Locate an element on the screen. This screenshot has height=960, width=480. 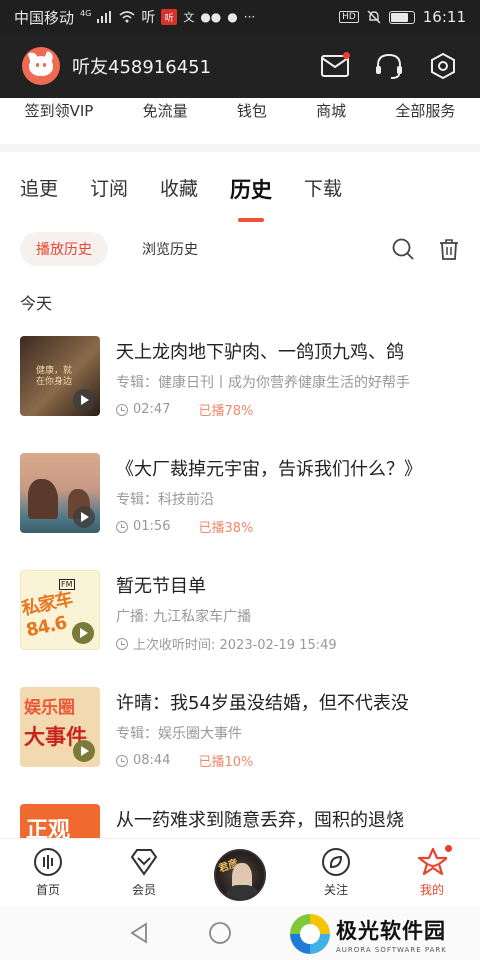
watermark: 极光软件园 AURORA SOFTWARE PARK is located at coordinates (385, 934).